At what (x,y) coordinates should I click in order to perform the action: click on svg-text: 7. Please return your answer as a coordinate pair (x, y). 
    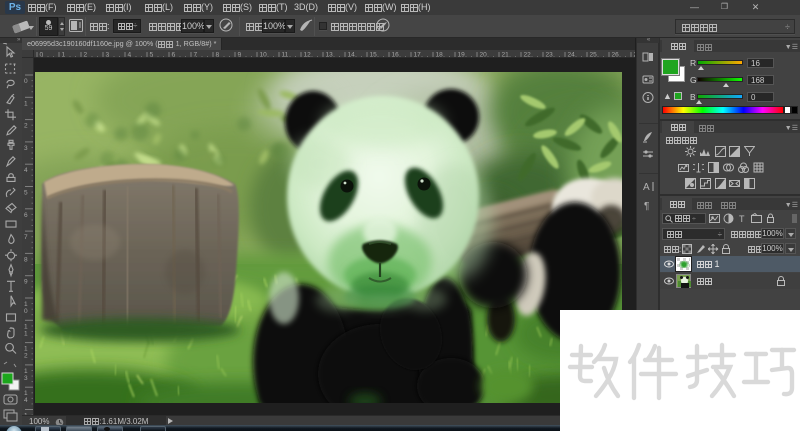
    Looking at the image, I should click on (26, 237).